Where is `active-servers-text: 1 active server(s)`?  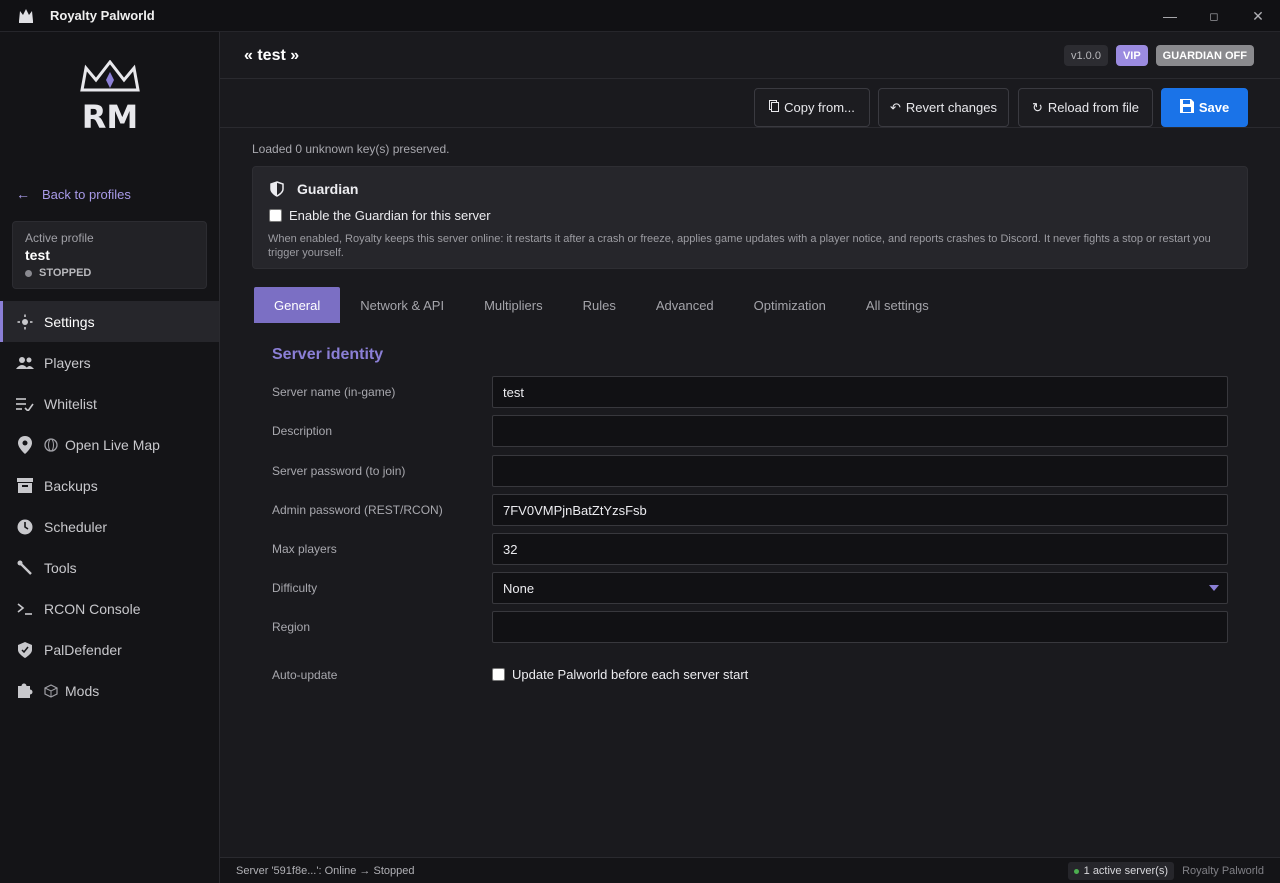
active-servers-text: 1 active server(s) is located at coordinates (1125, 871).